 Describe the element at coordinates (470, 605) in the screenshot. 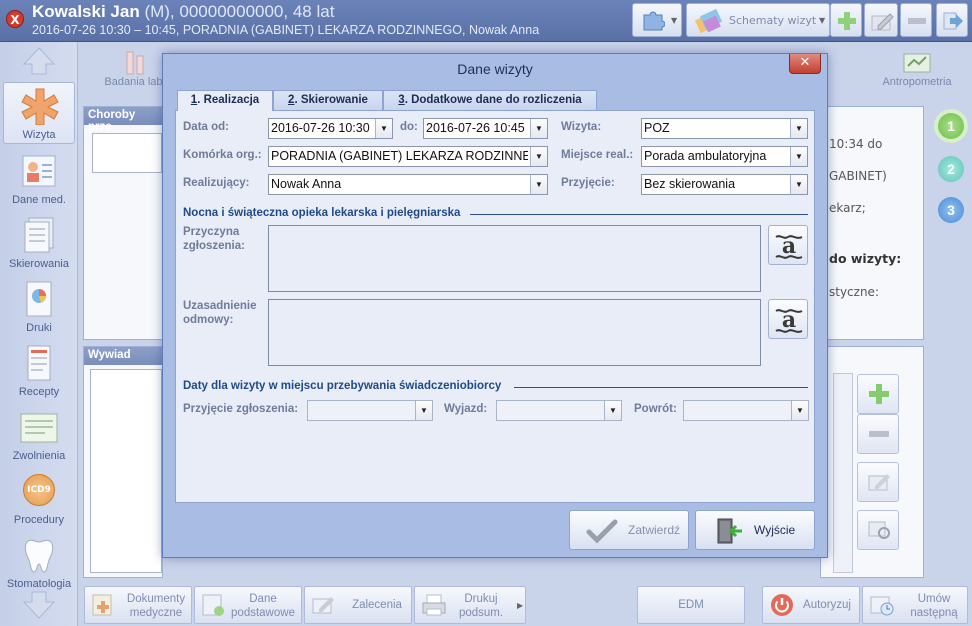

I see `drukuj-podsumowanie-button: Drukuj podsum. ▶` at that location.